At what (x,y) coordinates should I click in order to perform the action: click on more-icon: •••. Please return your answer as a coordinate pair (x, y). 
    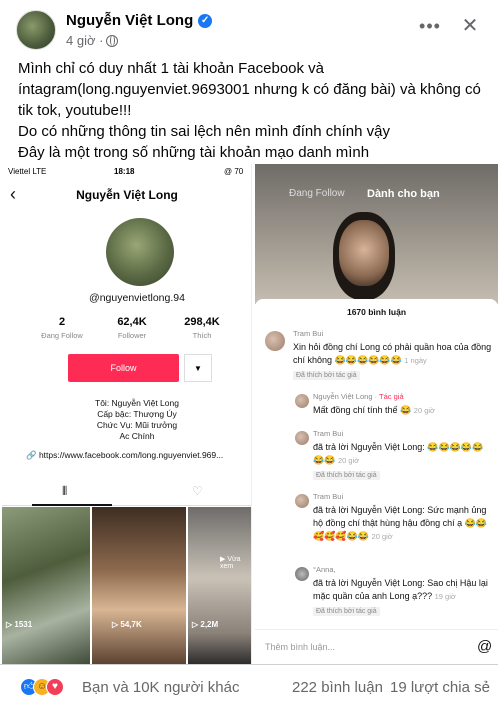
    Looking at the image, I should click on (430, 26).